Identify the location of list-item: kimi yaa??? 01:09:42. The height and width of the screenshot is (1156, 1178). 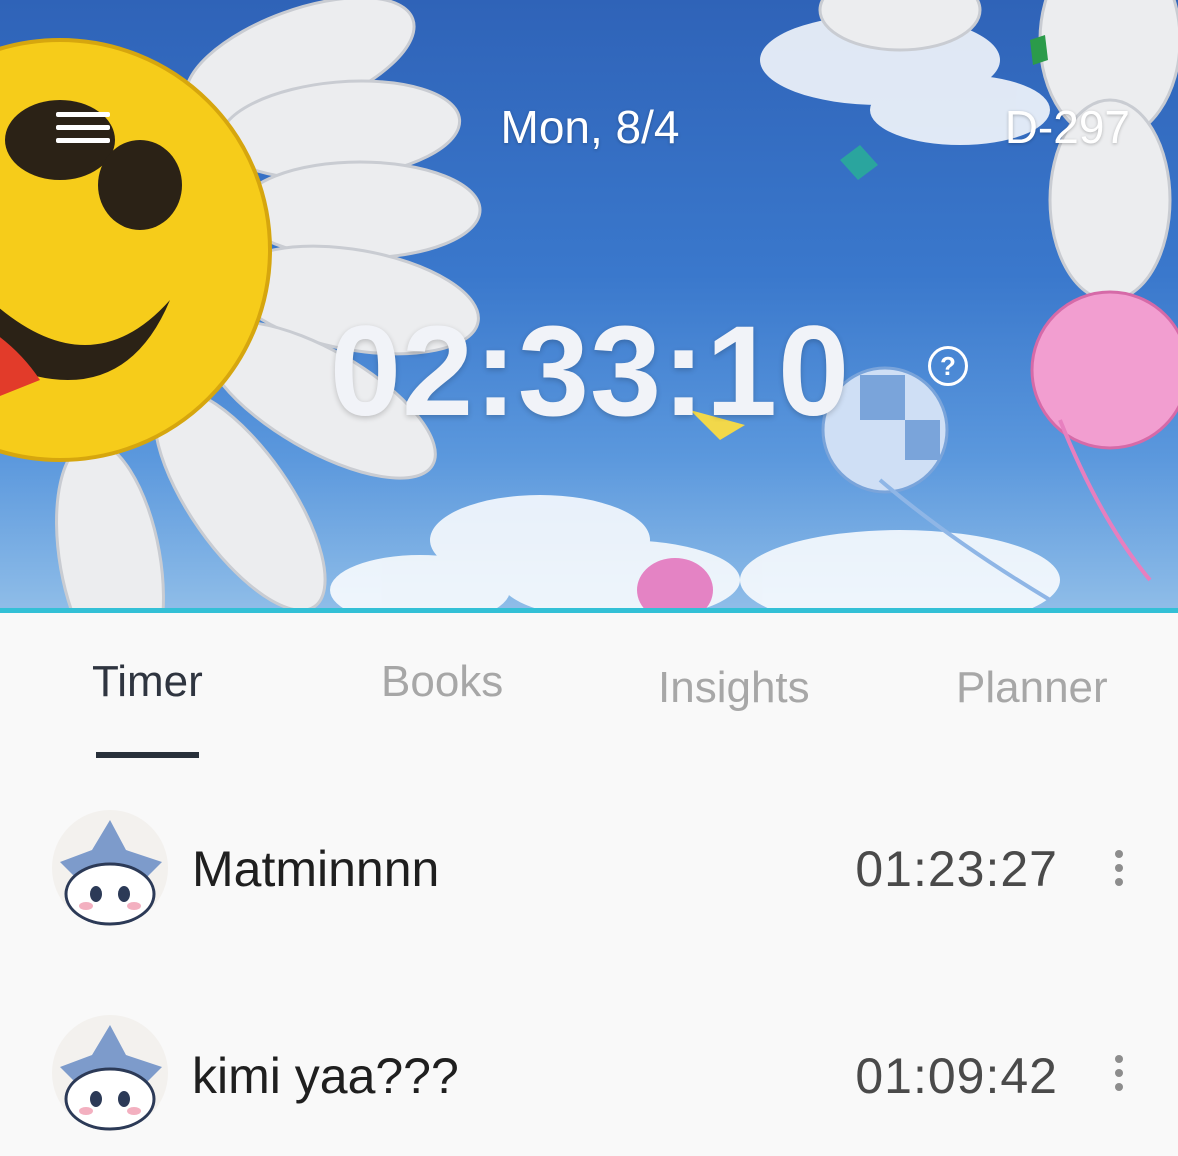
(589, 1075).